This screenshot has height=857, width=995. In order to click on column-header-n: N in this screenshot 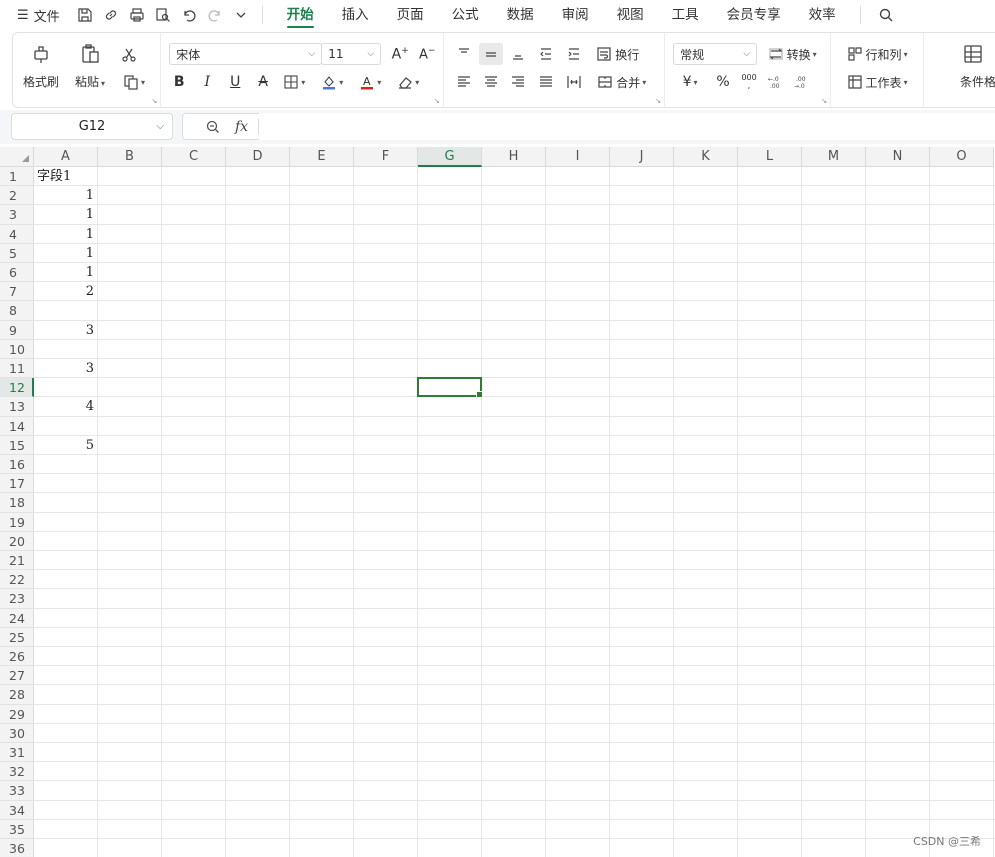, I will do `click(898, 157)`.